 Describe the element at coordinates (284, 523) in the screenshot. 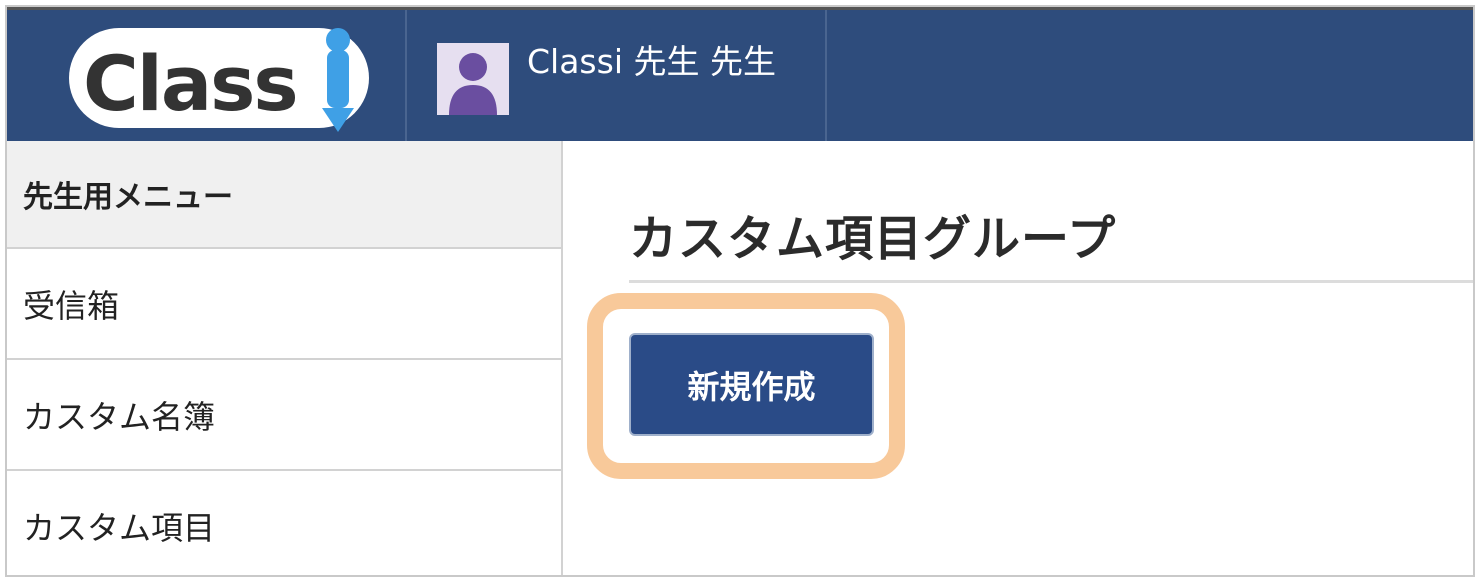

I see `sidebar-item-custom-fields: カスタム項目` at that location.